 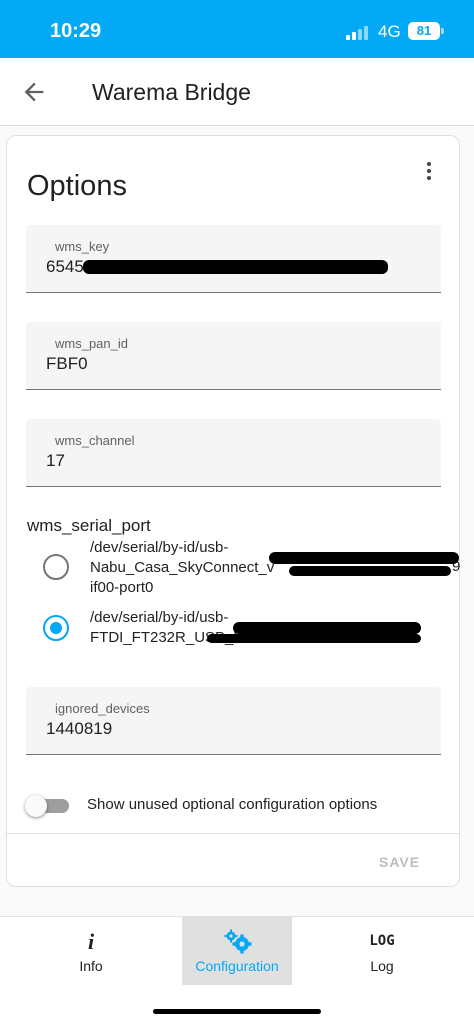 What do you see at coordinates (79, 728) in the screenshot?
I see `ignored-devices-value: 1440819` at bounding box center [79, 728].